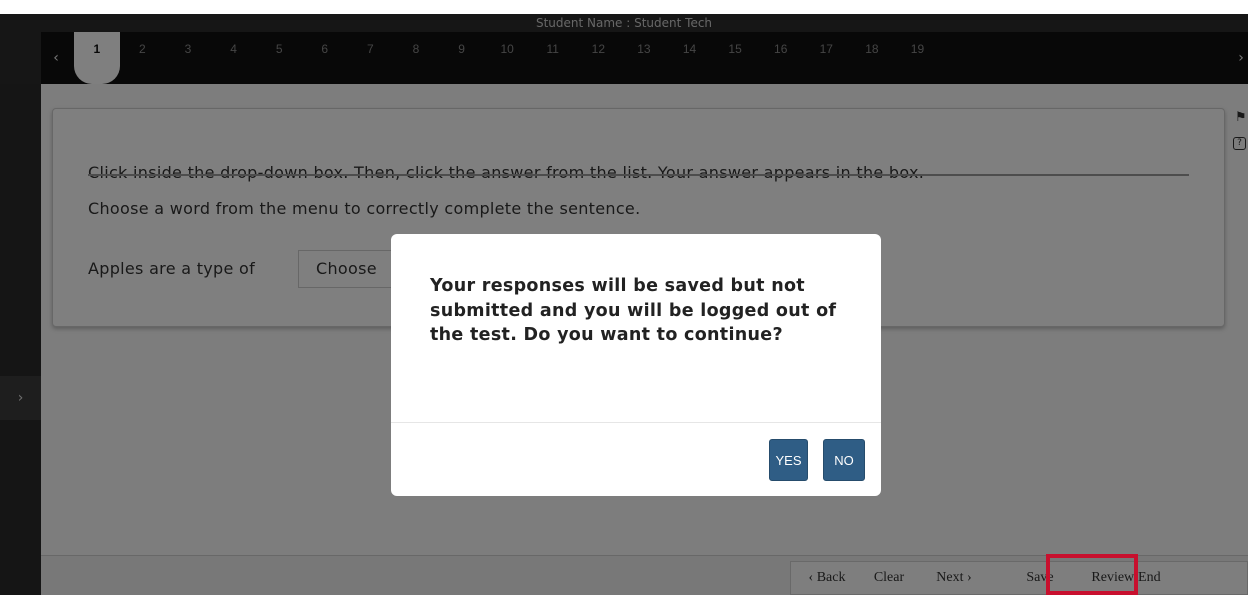 This screenshot has width=1248, height=595. I want to click on no-button: NO, so click(844, 460).